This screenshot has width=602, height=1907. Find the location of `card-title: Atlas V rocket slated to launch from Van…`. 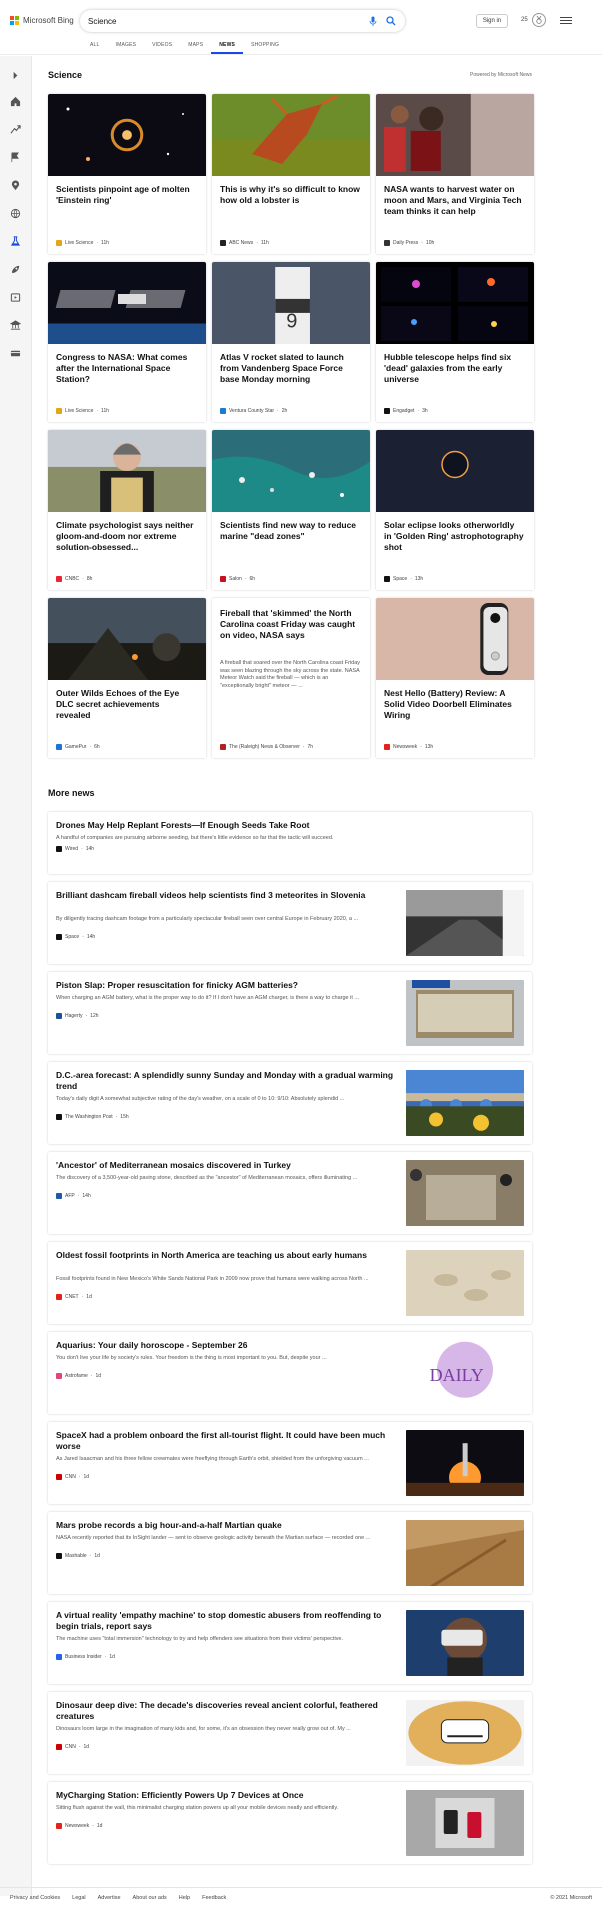

card-title: Atlas V rocket slated to launch from Van… is located at coordinates (290, 368).